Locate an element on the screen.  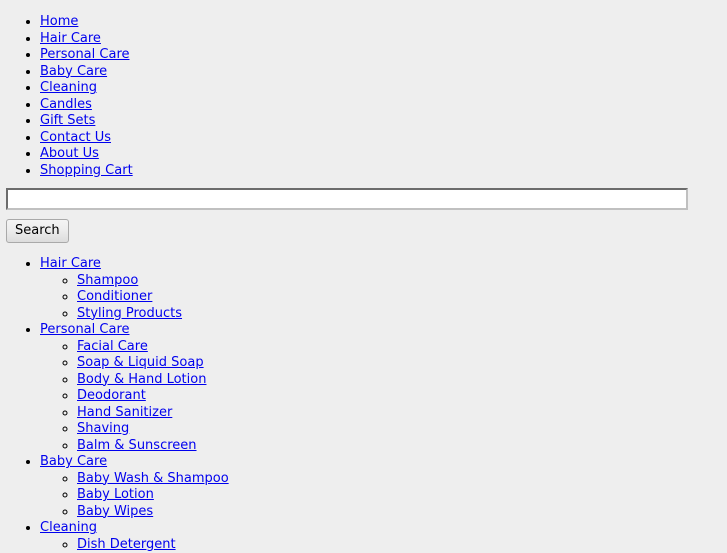
list-item: Hand Sanitizer is located at coordinates (402, 413).